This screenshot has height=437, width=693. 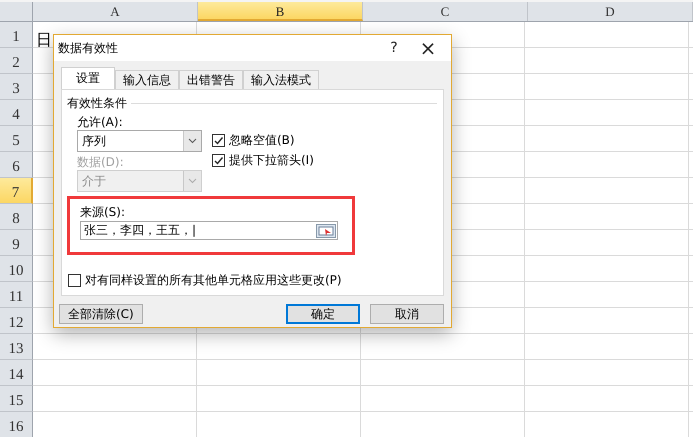 I want to click on column-header: B, so click(x=280, y=11).